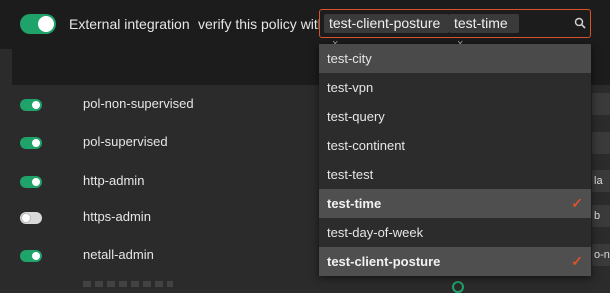 This screenshot has height=293, width=610. I want to click on policy-row: pol-supervised, so click(160, 142).